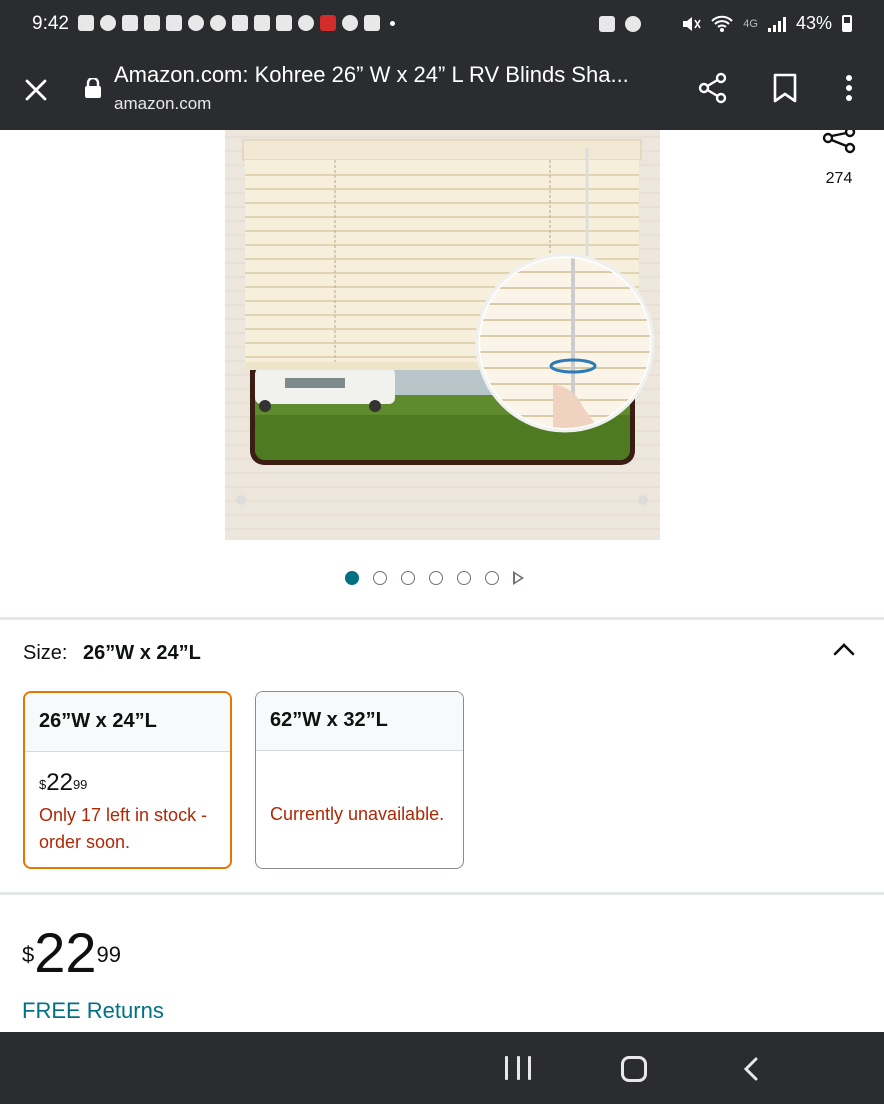 The height and width of the screenshot is (1104, 884). Describe the element at coordinates (262, 23) in the screenshot. I see `voicemail-icon` at that location.